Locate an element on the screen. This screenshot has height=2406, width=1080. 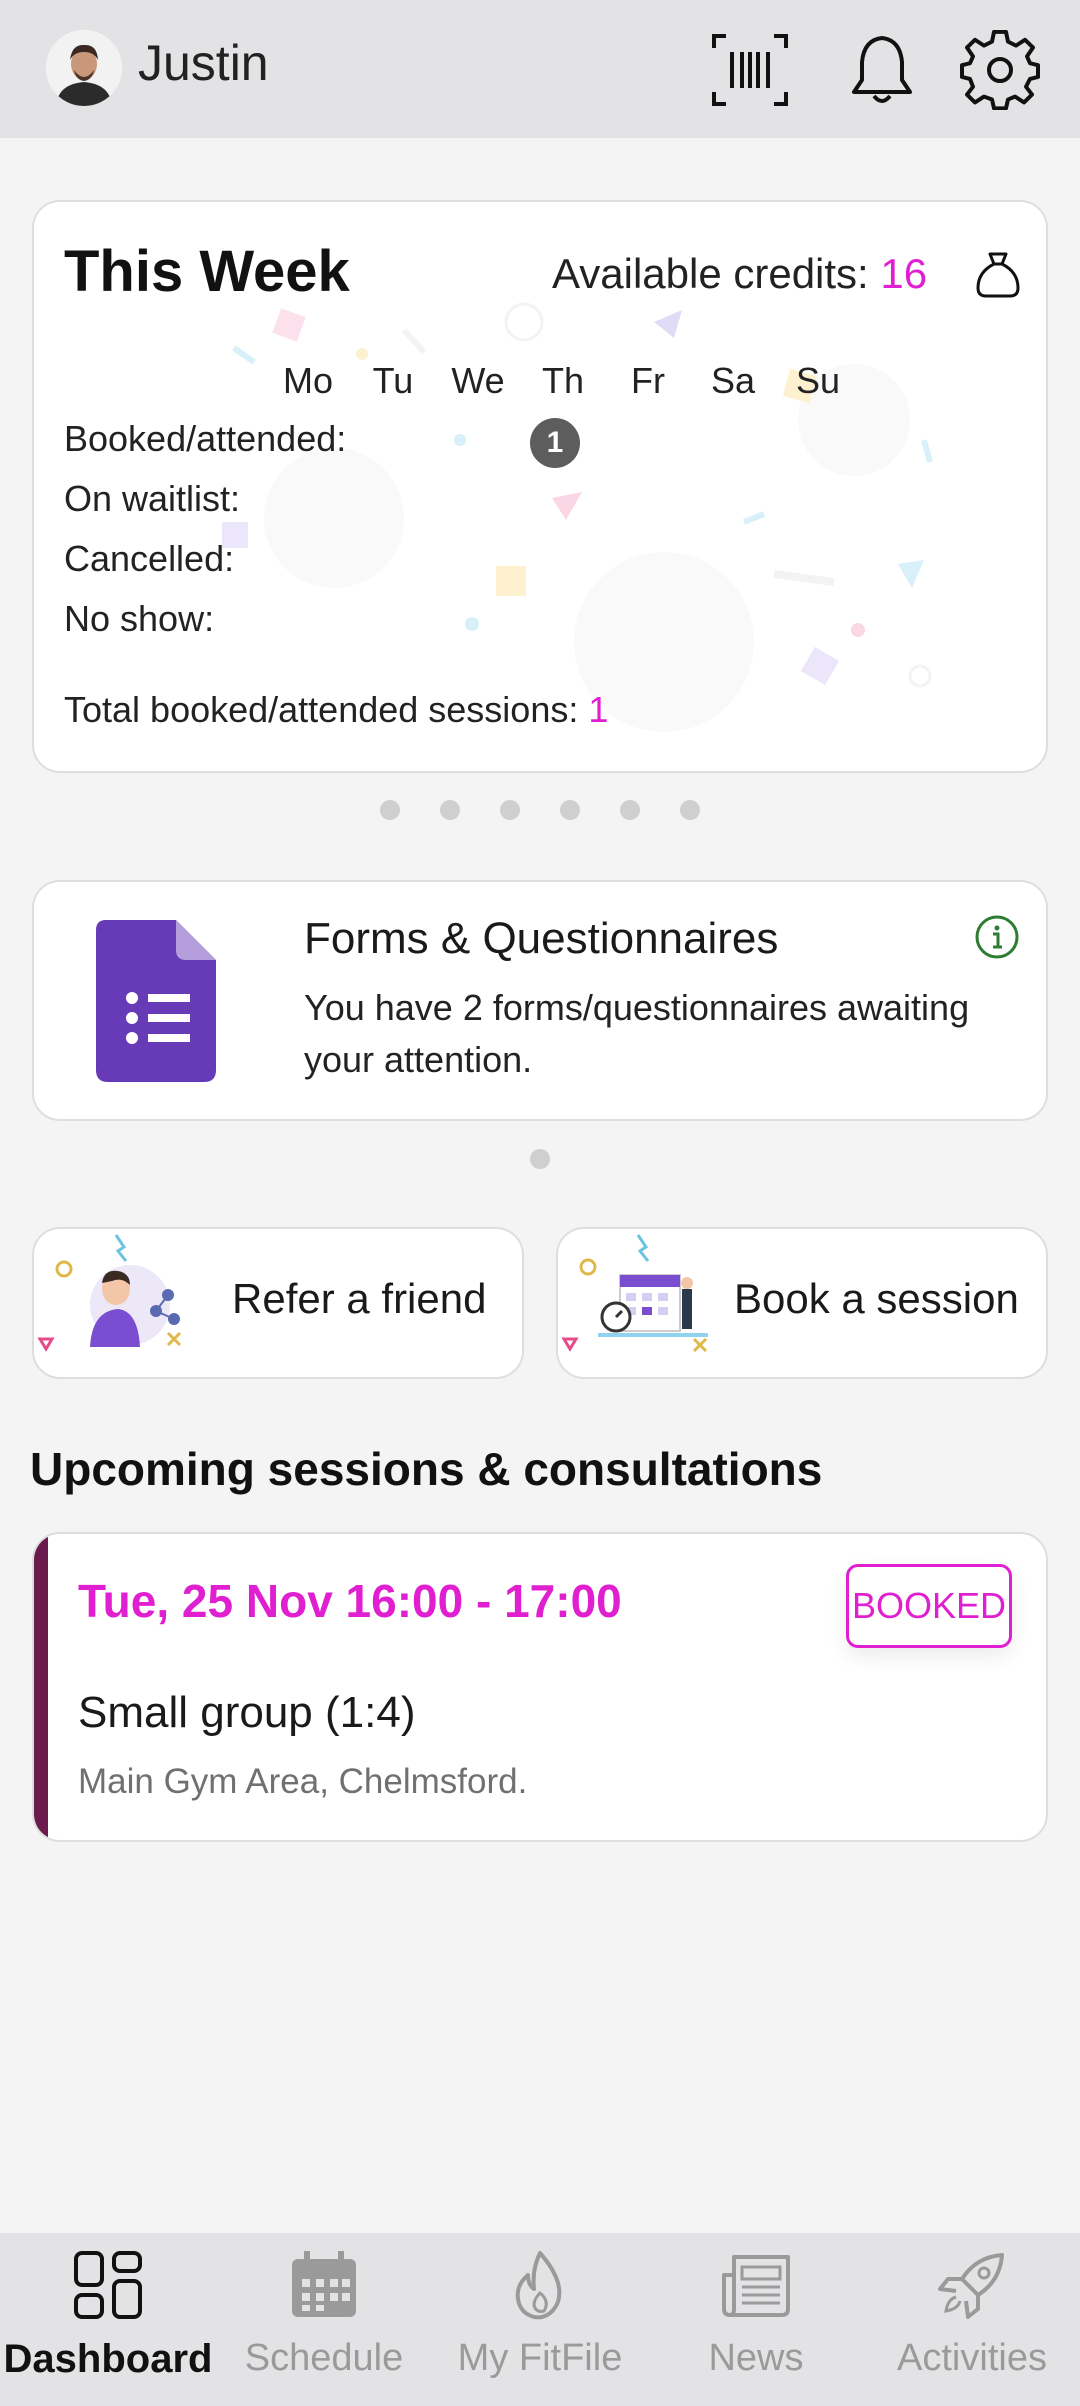
row-cancelled: Cancelled: is located at coordinates (149, 558).